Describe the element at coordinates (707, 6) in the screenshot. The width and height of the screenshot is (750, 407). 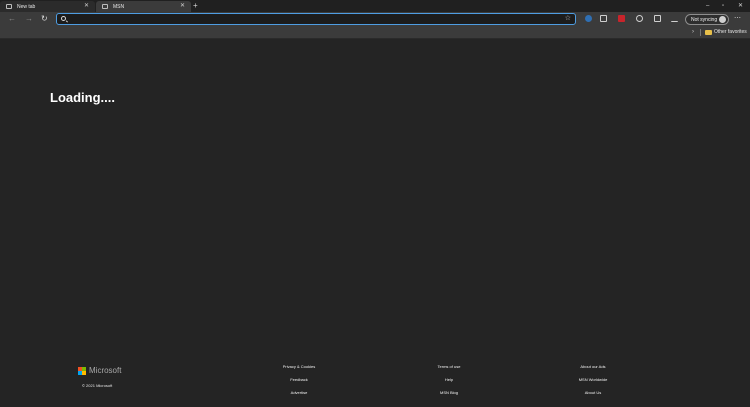
I see `minimize-icon: –` at that location.